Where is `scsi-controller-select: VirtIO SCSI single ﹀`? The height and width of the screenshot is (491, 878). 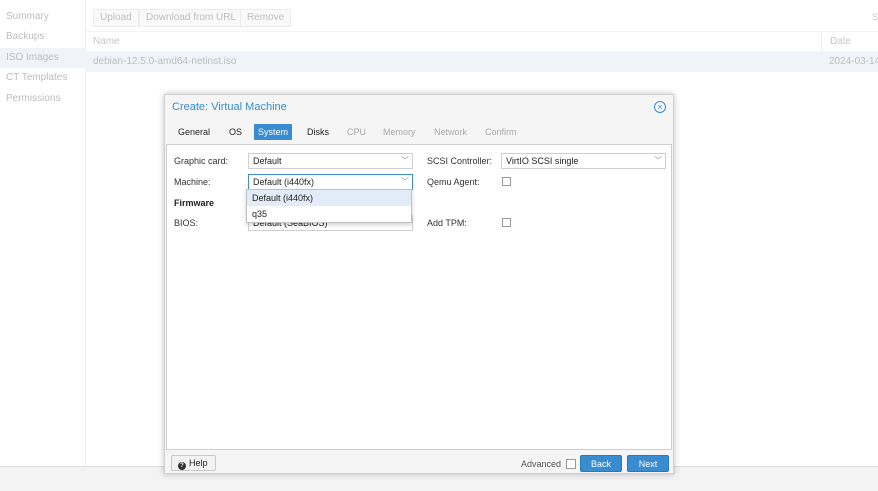
scsi-controller-select: VirtIO SCSI single ﹀ is located at coordinates (583, 161).